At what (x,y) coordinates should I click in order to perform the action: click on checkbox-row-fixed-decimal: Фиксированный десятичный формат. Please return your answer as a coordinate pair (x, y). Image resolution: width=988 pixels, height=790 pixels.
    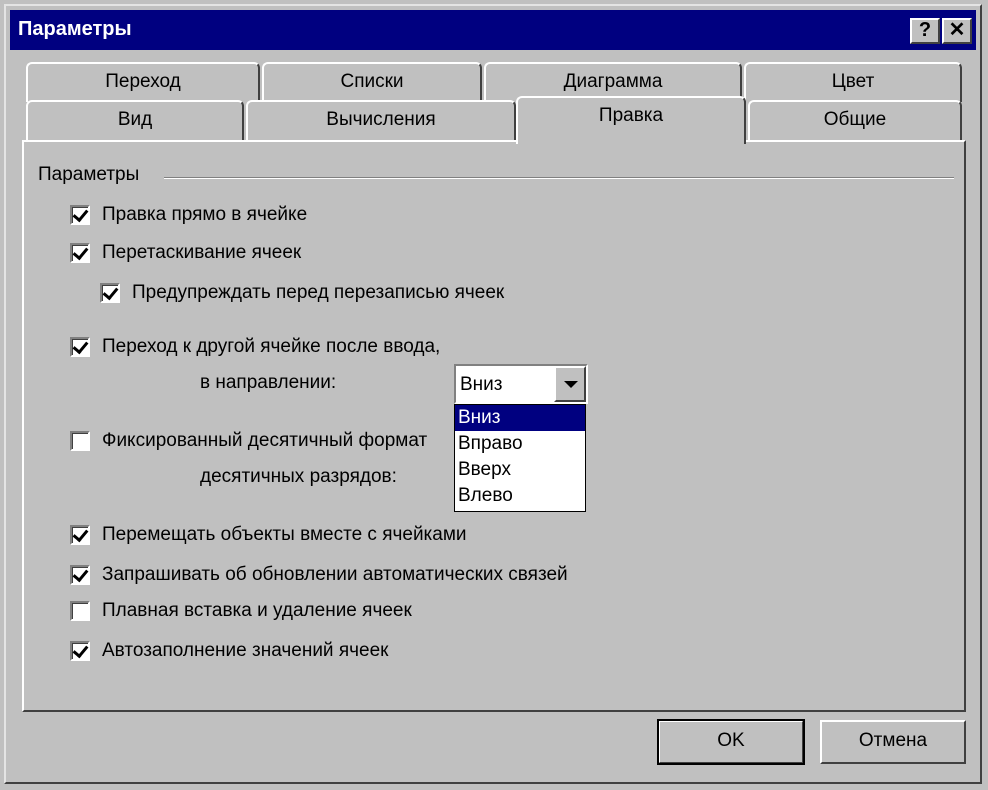
    Looking at the image, I should click on (248, 441).